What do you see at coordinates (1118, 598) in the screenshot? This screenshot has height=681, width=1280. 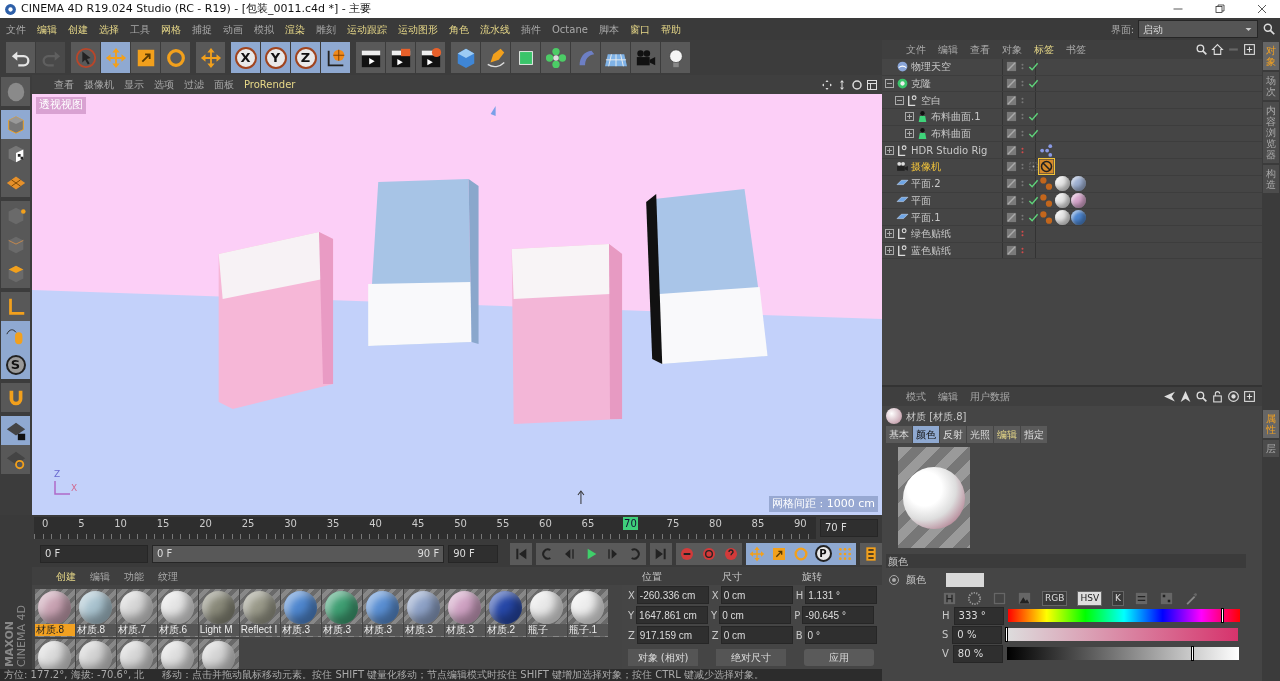 I see `color-mode-button: K` at bounding box center [1118, 598].